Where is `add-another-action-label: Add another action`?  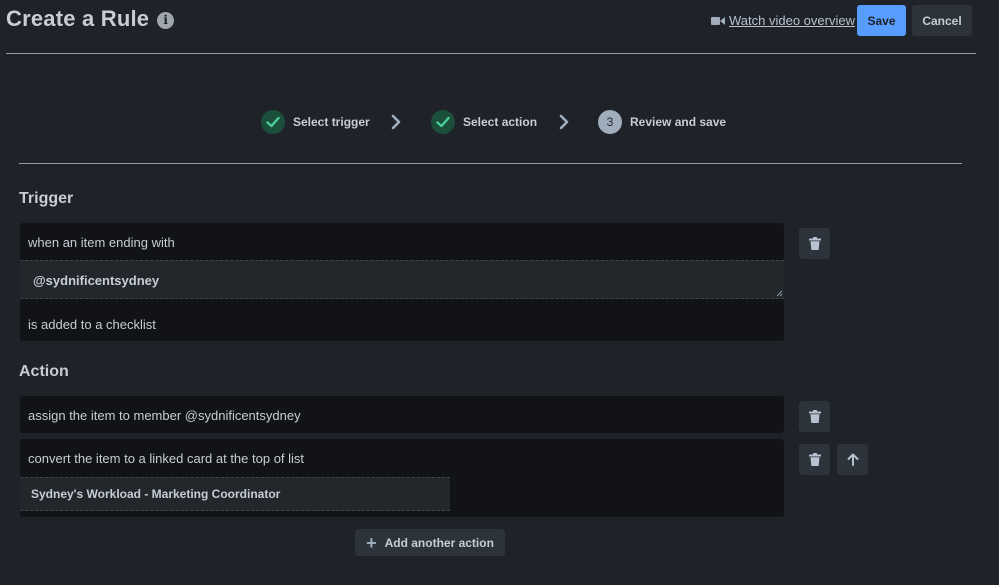
add-another-action-label: Add another action is located at coordinates (439, 542).